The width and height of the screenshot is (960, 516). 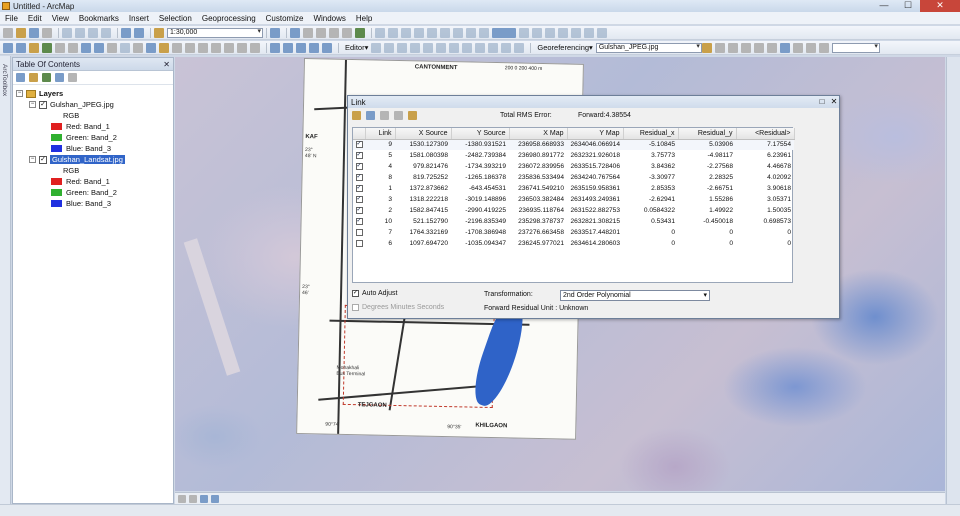 What do you see at coordinates (34, 47) in the screenshot?
I see `pan-icon` at bounding box center [34, 47].